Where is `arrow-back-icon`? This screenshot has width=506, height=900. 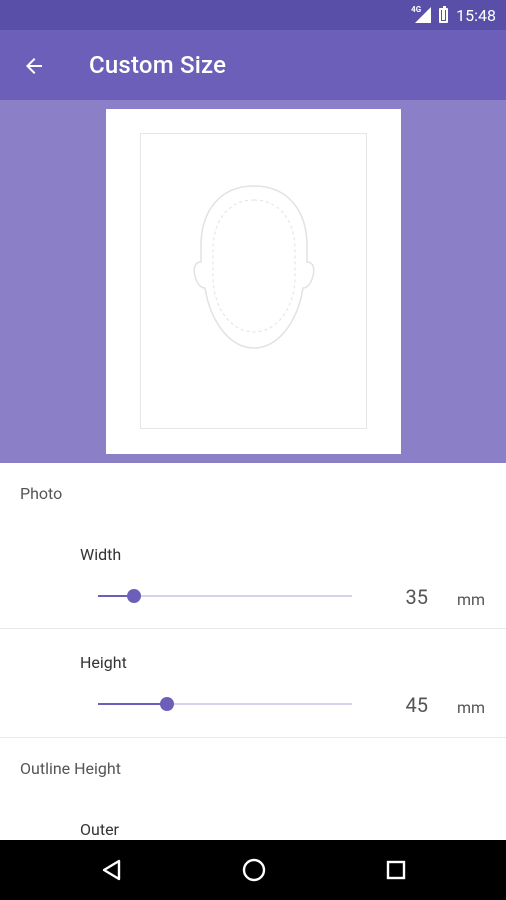
arrow-back-icon is located at coordinates (34, 66).